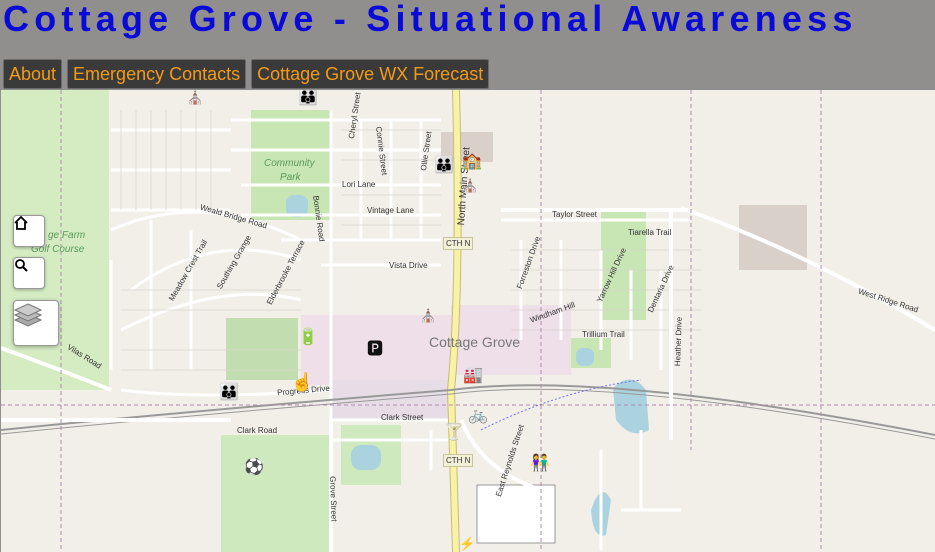 The image size is (935, 552). Describe the element at coordinates (302, 382) in the screenshot. I see `cursor-hand-icon: ☝` at that location.